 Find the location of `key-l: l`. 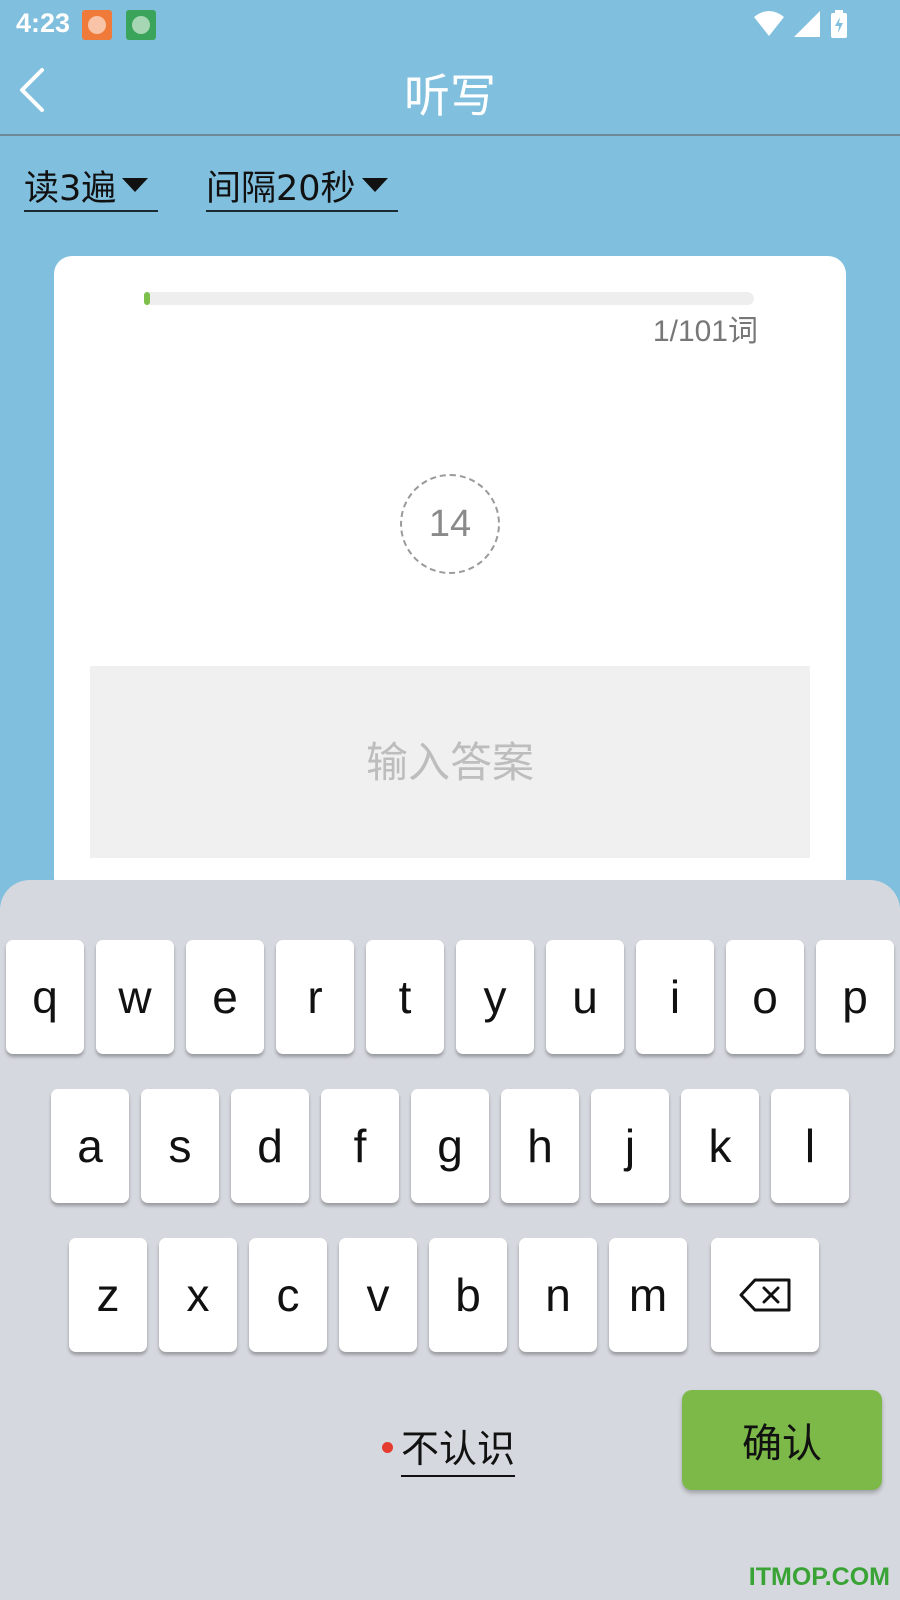

key-l: l is located at coordinates (810, 1146).